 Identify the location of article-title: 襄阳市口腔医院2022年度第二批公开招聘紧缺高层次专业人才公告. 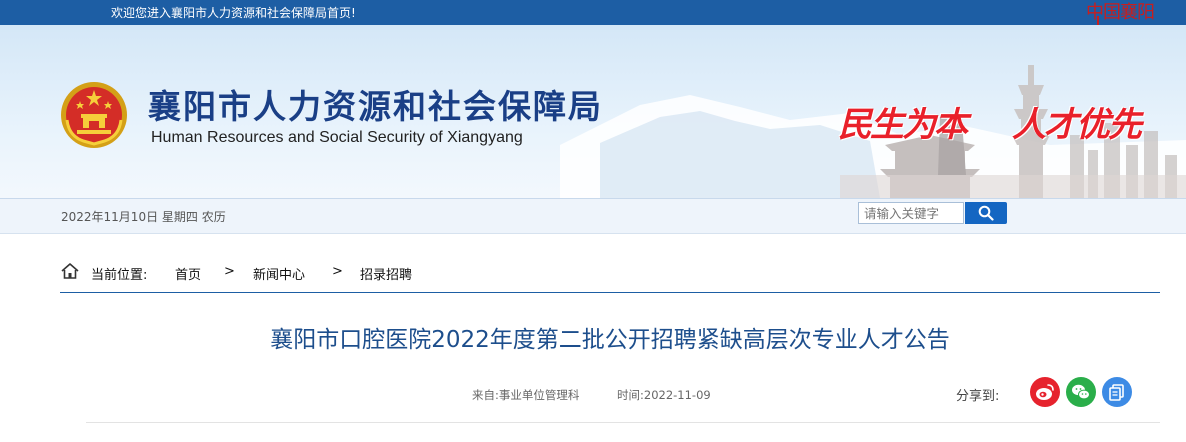
(610, 340).